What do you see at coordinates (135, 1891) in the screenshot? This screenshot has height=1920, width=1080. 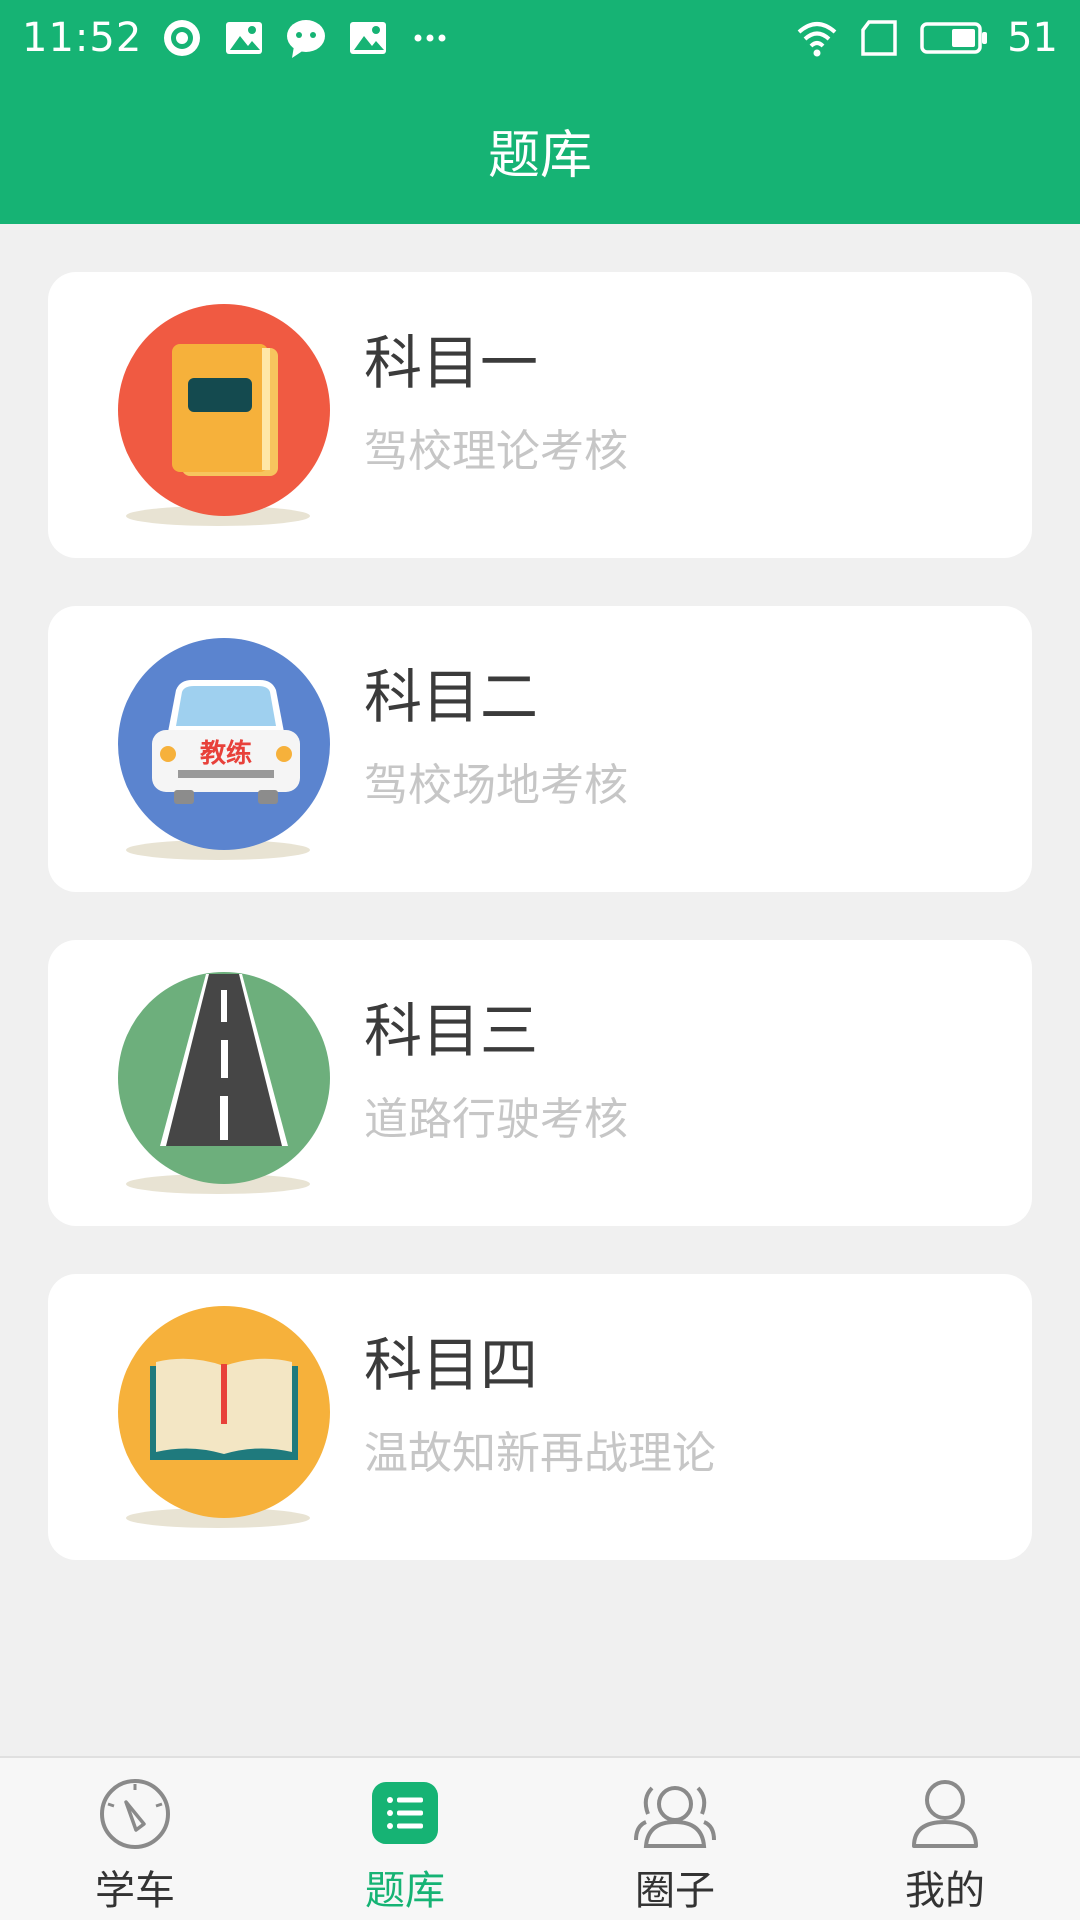 I see `nav-label: 学车` at bounding box center [135, 1891].